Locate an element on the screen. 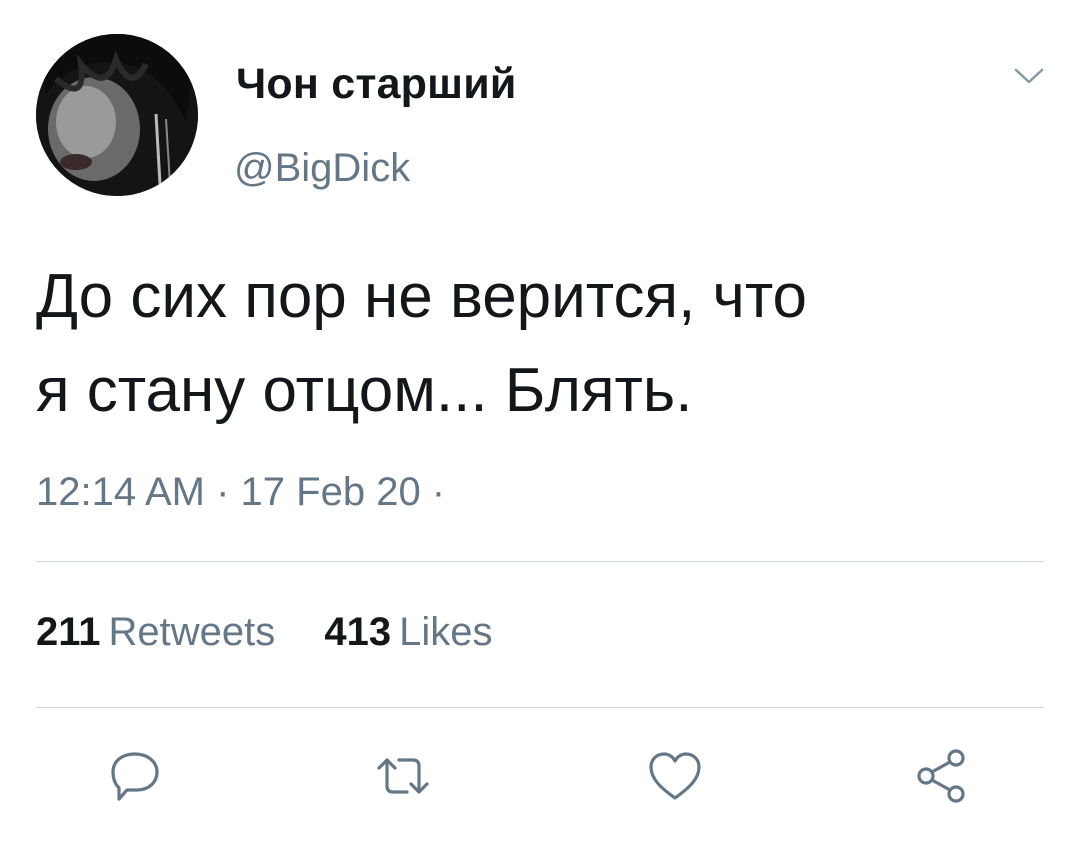  display-name: Чон старший is located at coordinates (376, 84).